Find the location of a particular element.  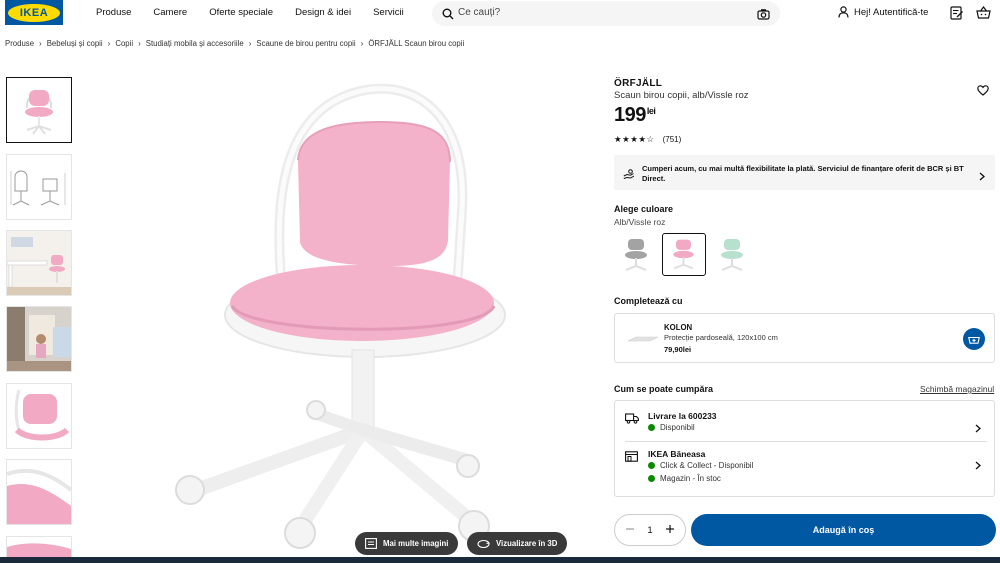

add-to-cart-small-button is located at coordinates (974, 339).